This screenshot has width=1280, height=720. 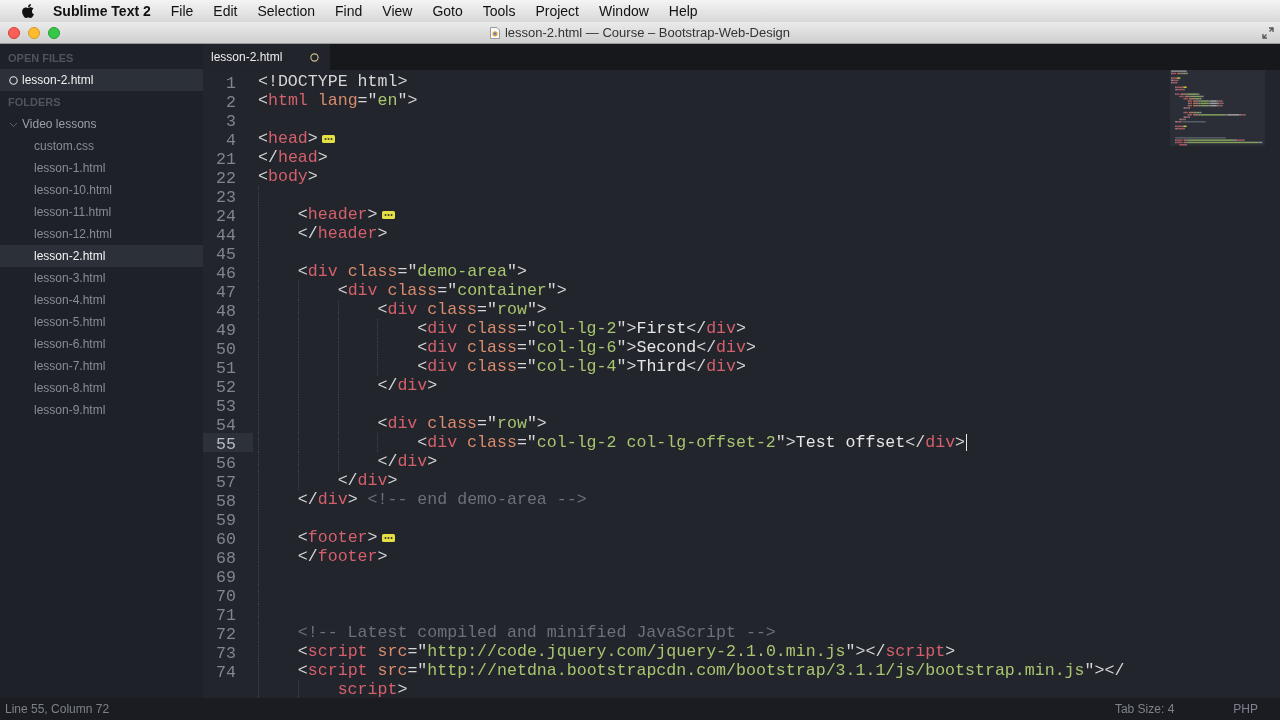 I want to click on code-line: <div class="col-lg-6">Second</div>, so click(x=586, y=347).